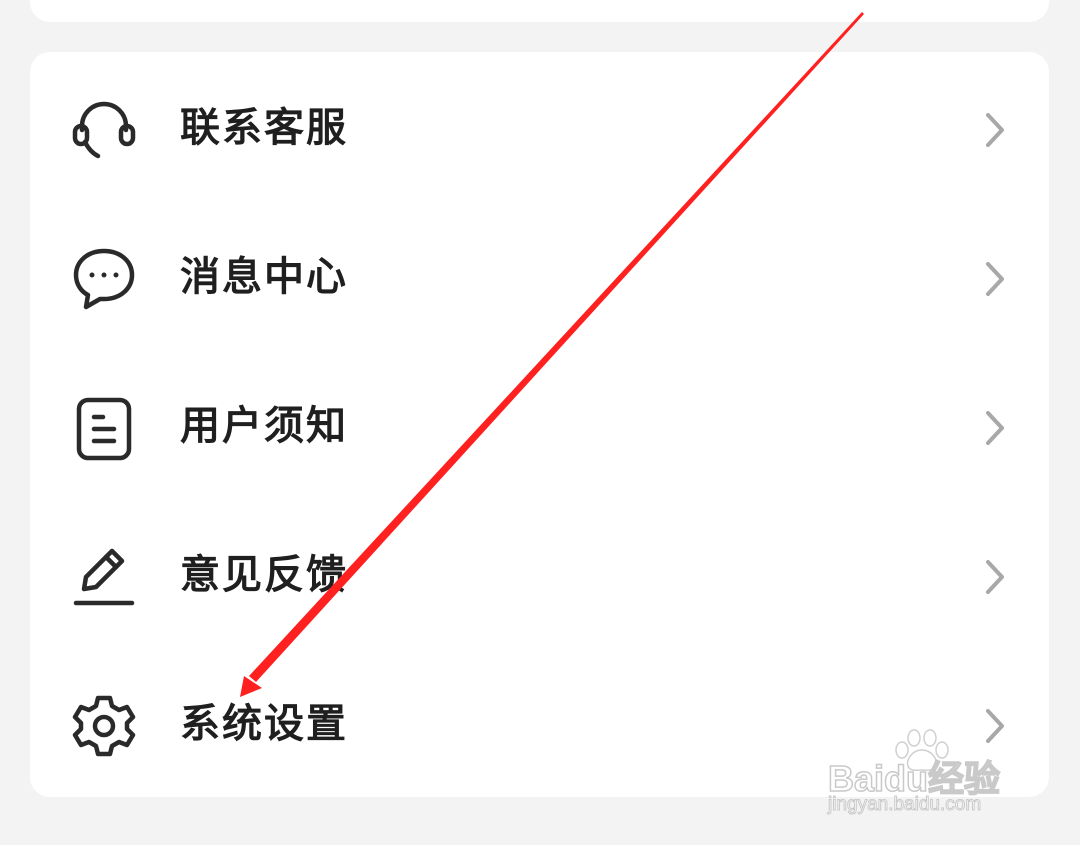 Image resolution: width=1080 pixels, height=845 pixels. What do you see at coordinates (264, 724) in the screenshot?
I see `menu-item-label: 系统设置` at bounding box center [264, 724].